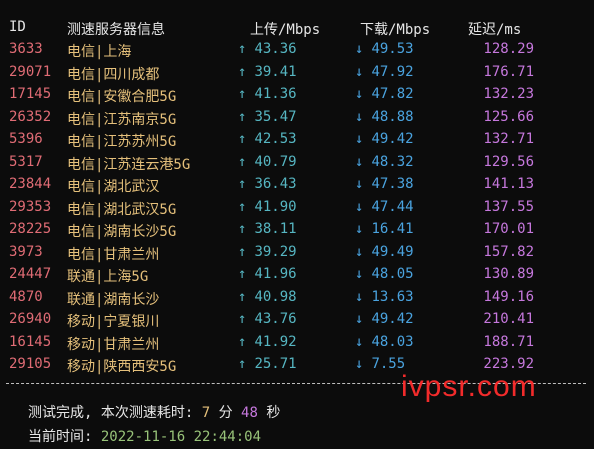 The height and width of the screenshot is (449, 594). I want to click on server-id: 4870, so click(26, 296).